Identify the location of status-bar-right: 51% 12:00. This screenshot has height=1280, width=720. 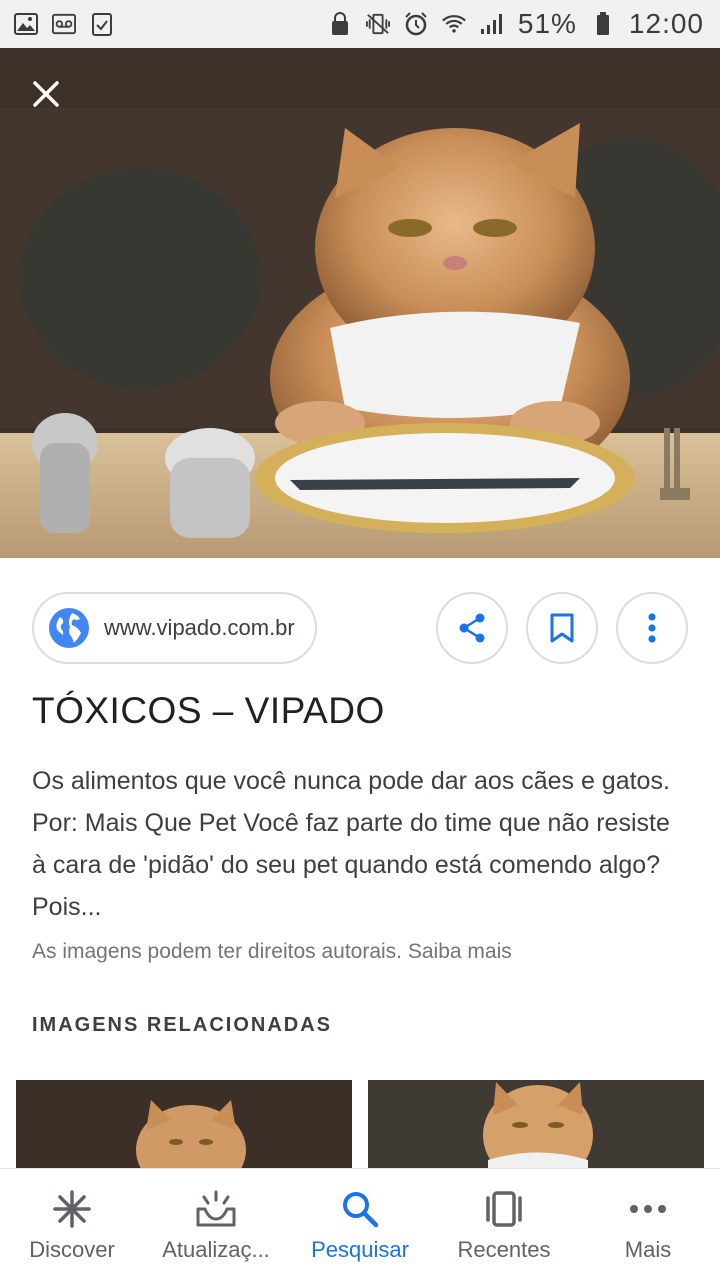
(516, 24).